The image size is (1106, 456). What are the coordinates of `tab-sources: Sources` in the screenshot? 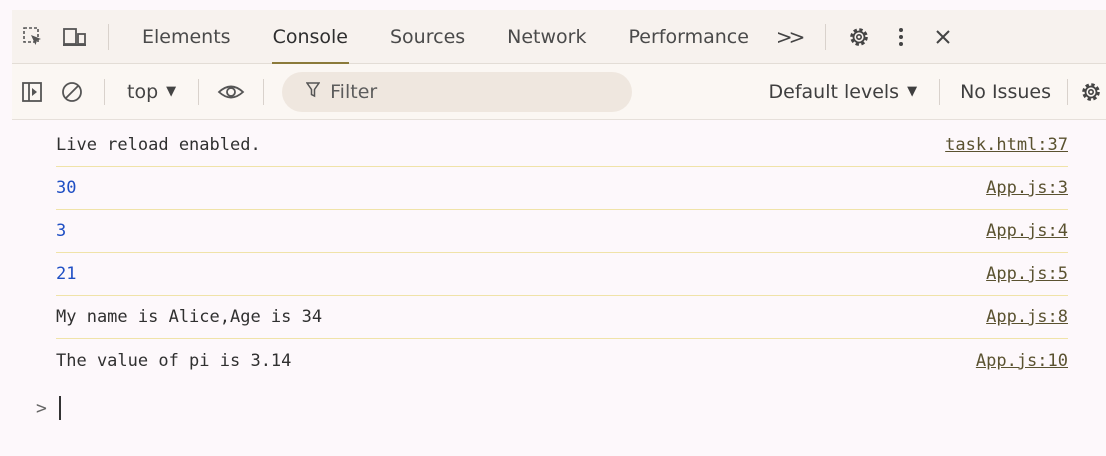 It's located at (427, 37).